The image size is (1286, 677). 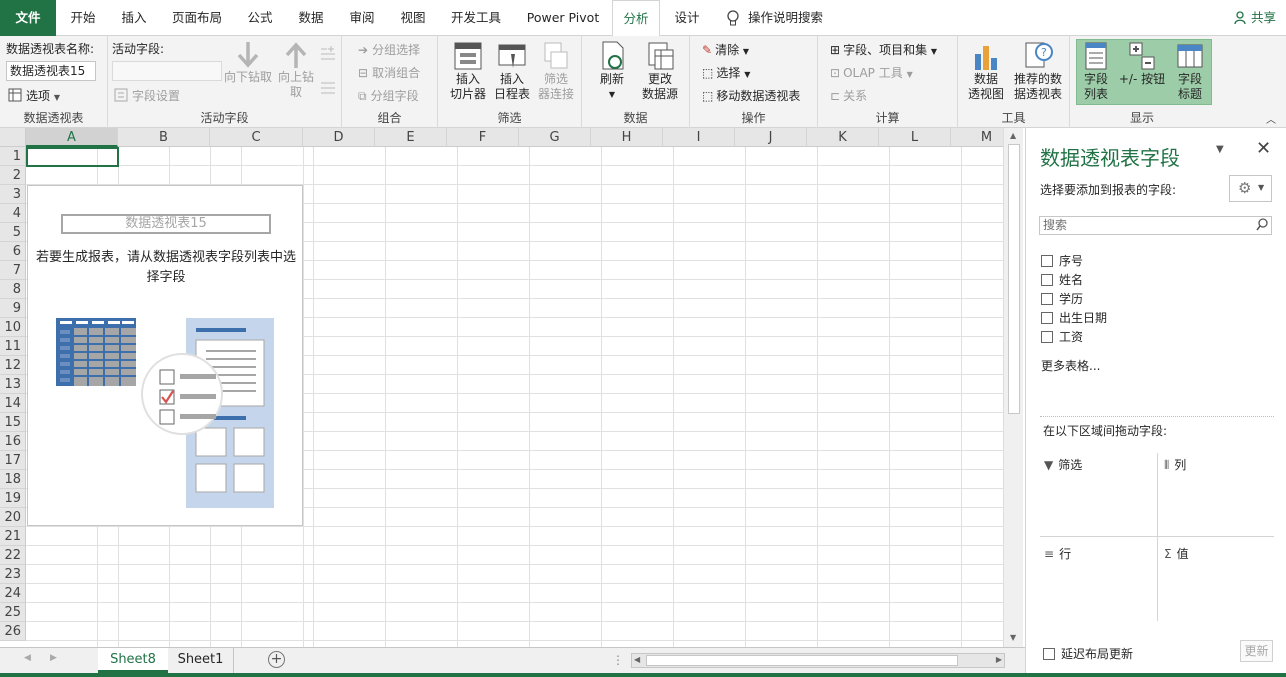 What do you see at coordinates (468, 71) in the screenshot?
I see `insert-slicer-button: 插入 切片器` at bounding box center [468, 71].